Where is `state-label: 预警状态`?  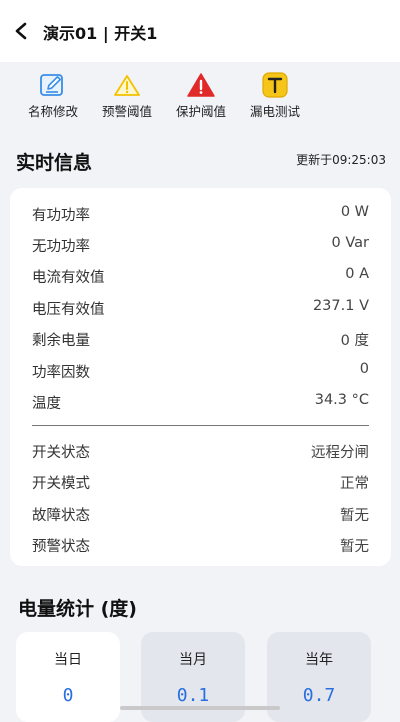 state-label: 预警状态 is located at coordinates (61, 547).